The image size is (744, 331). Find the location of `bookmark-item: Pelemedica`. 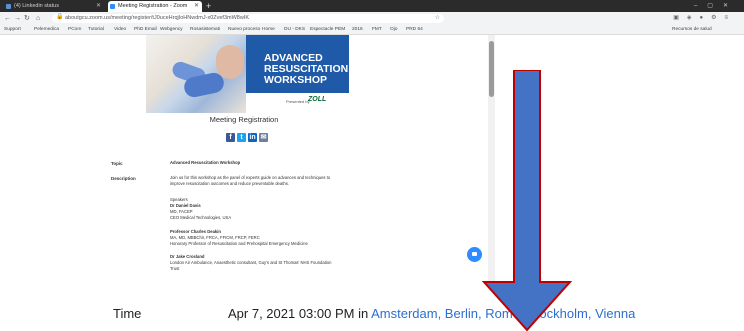

bookmark-item: Pelemedica is located at coordinates (46, 29).